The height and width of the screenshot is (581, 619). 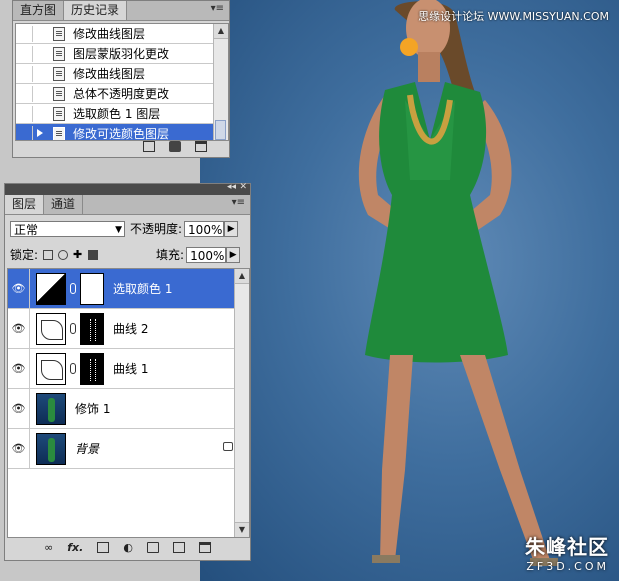 I want to click on history-footer, so click(x=175, y=146).